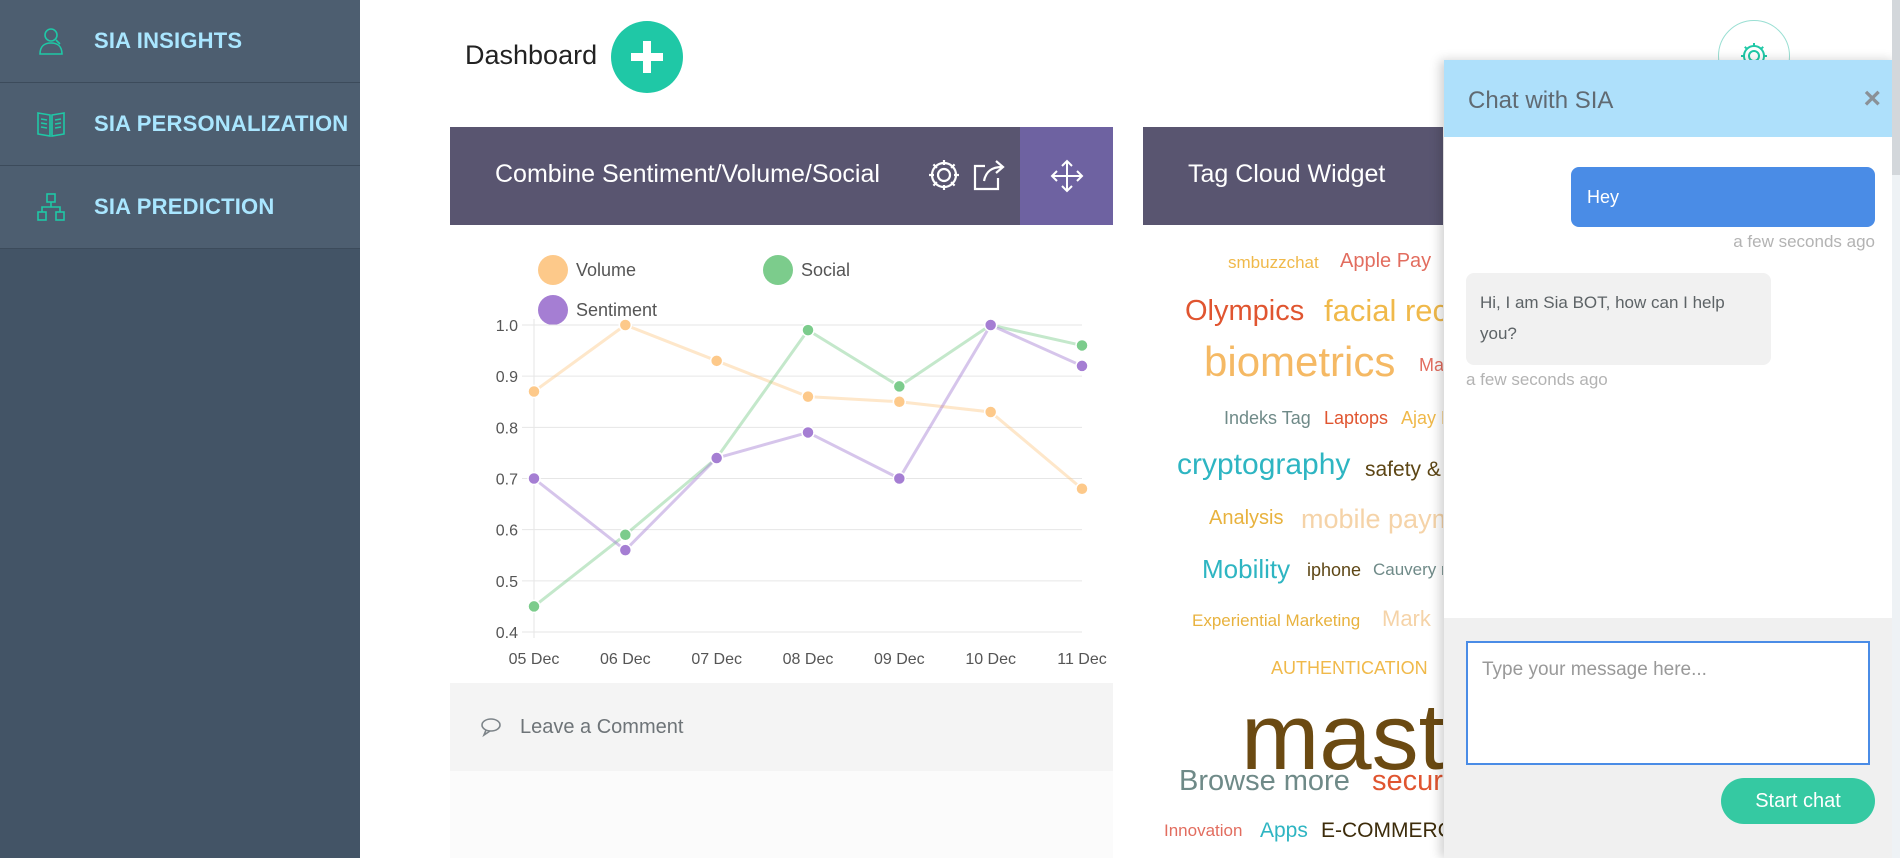 This screenshot has width=1900, height=858. Describe the element at coordinates (1246, 518) in the screenshot. I see `tag-item: Analysis` at that location.